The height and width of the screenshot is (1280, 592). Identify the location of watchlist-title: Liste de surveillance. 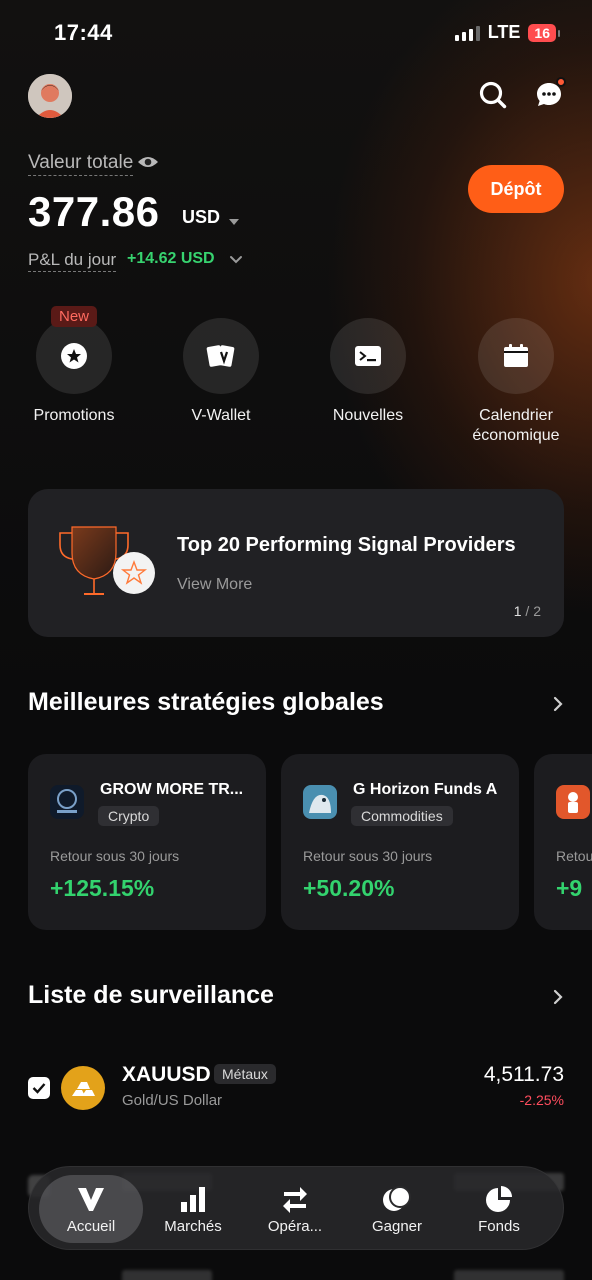
(151, 995).